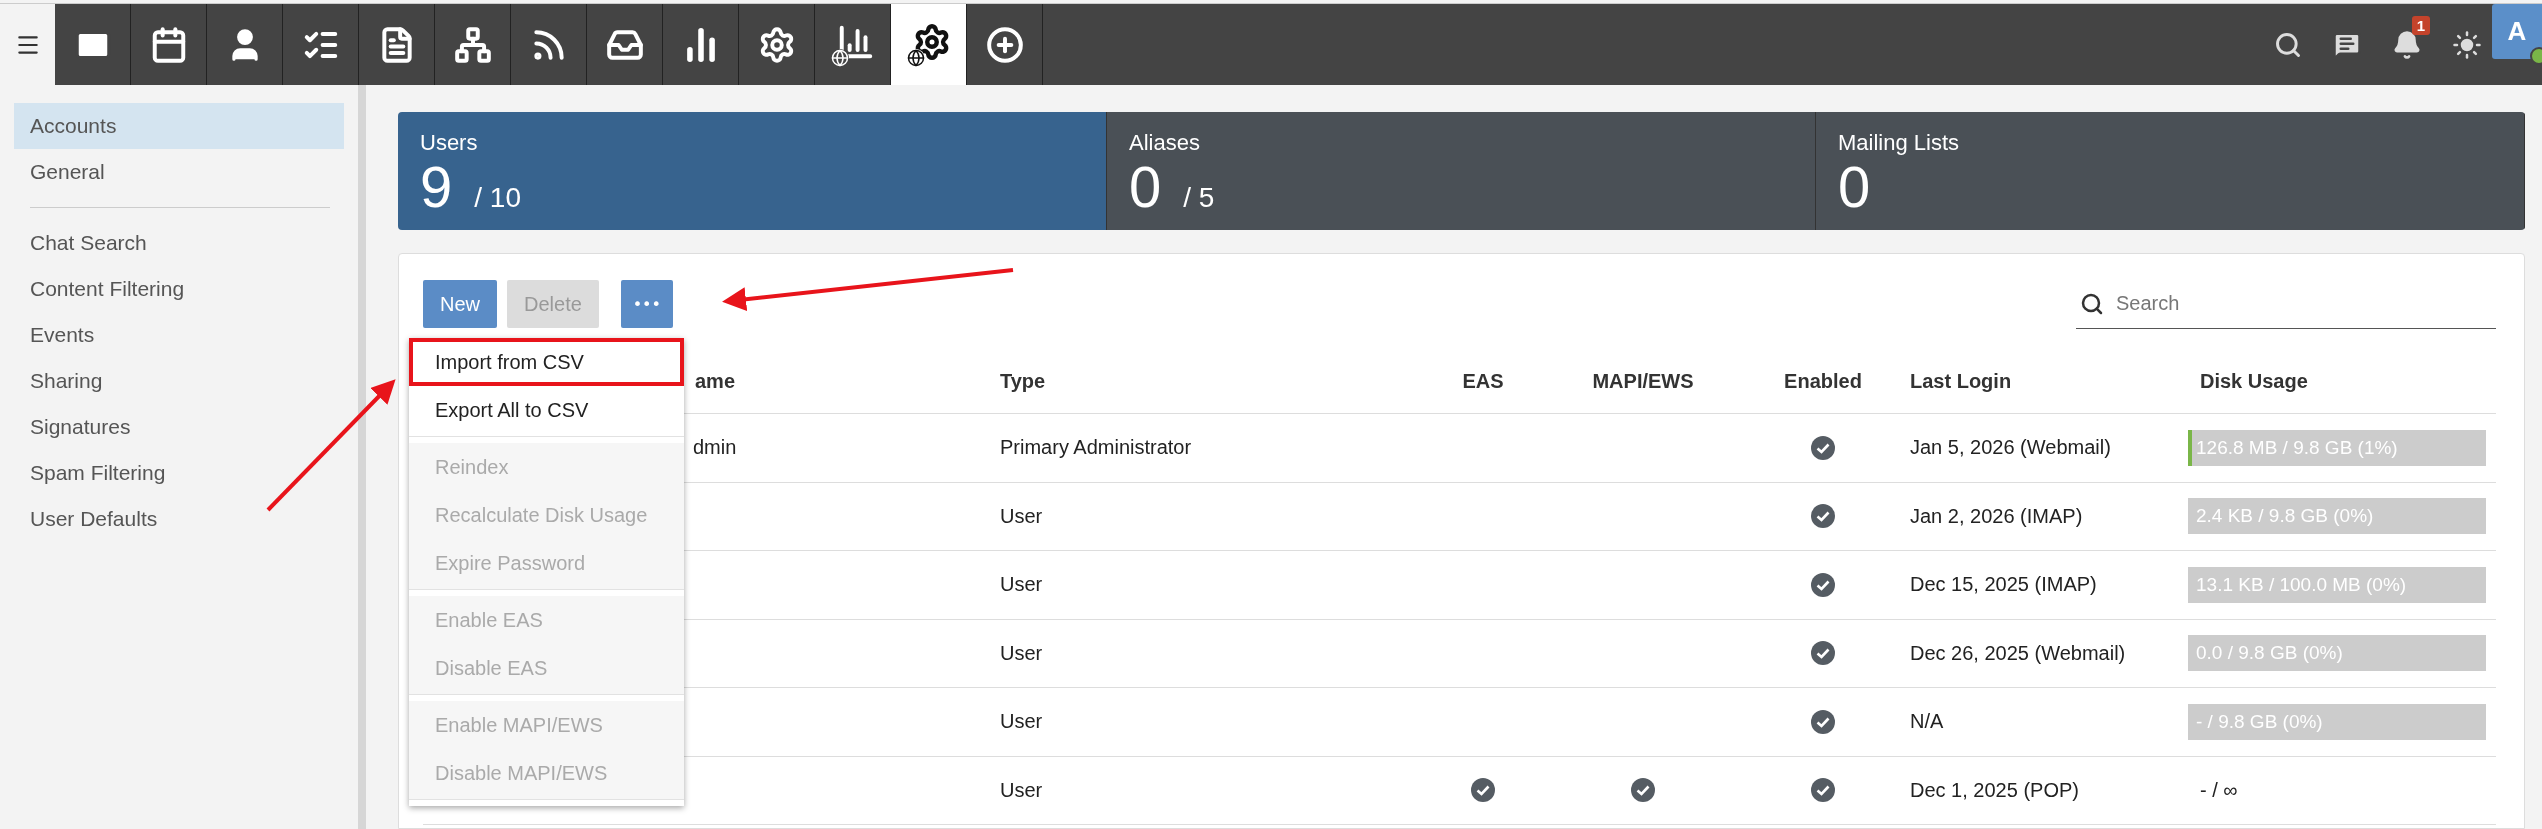 This screenshot has height=829, width=2542. Describe the element at coordinates (2407, 44) in the screenshot. I see `notifications-button` at that location.